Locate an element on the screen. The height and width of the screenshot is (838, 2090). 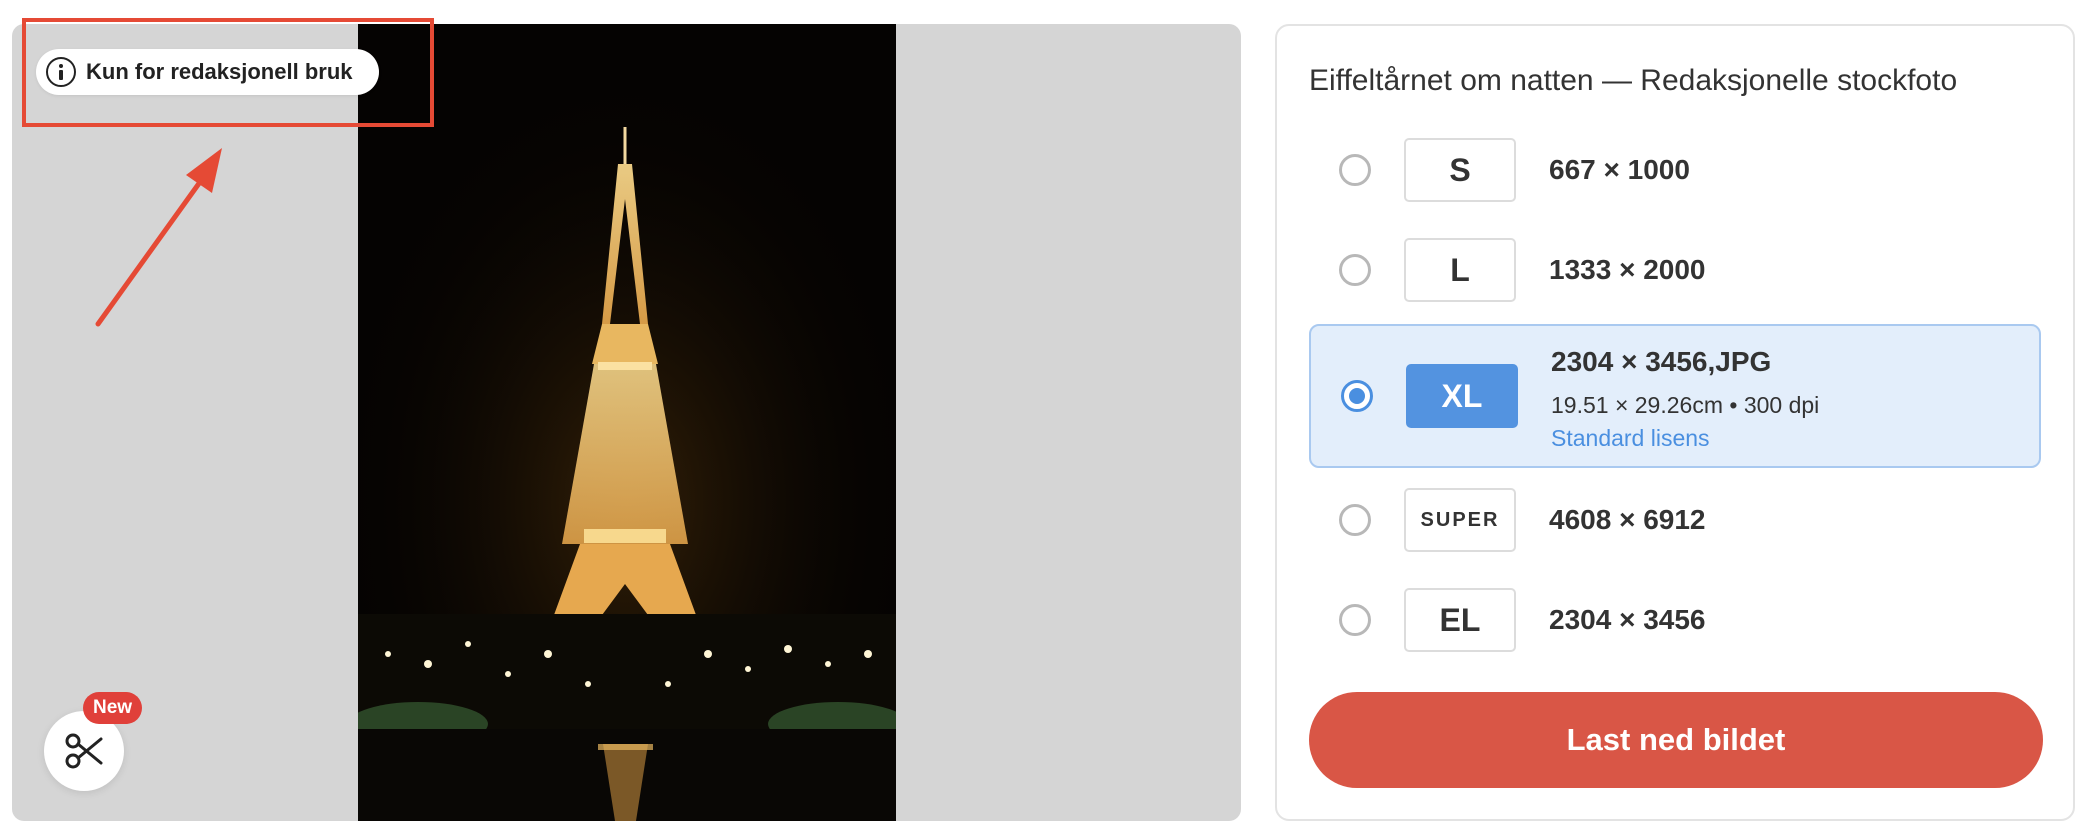
size-dimensions-xl: 2304 × 3456,JPG is located at coordinates (1661, 361).